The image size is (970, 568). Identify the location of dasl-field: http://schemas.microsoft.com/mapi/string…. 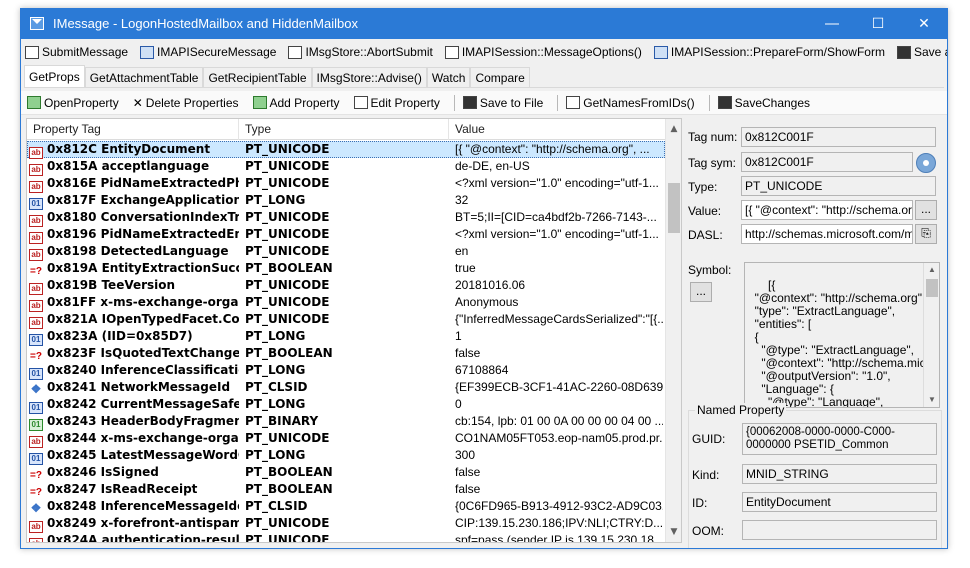
(827, 234).